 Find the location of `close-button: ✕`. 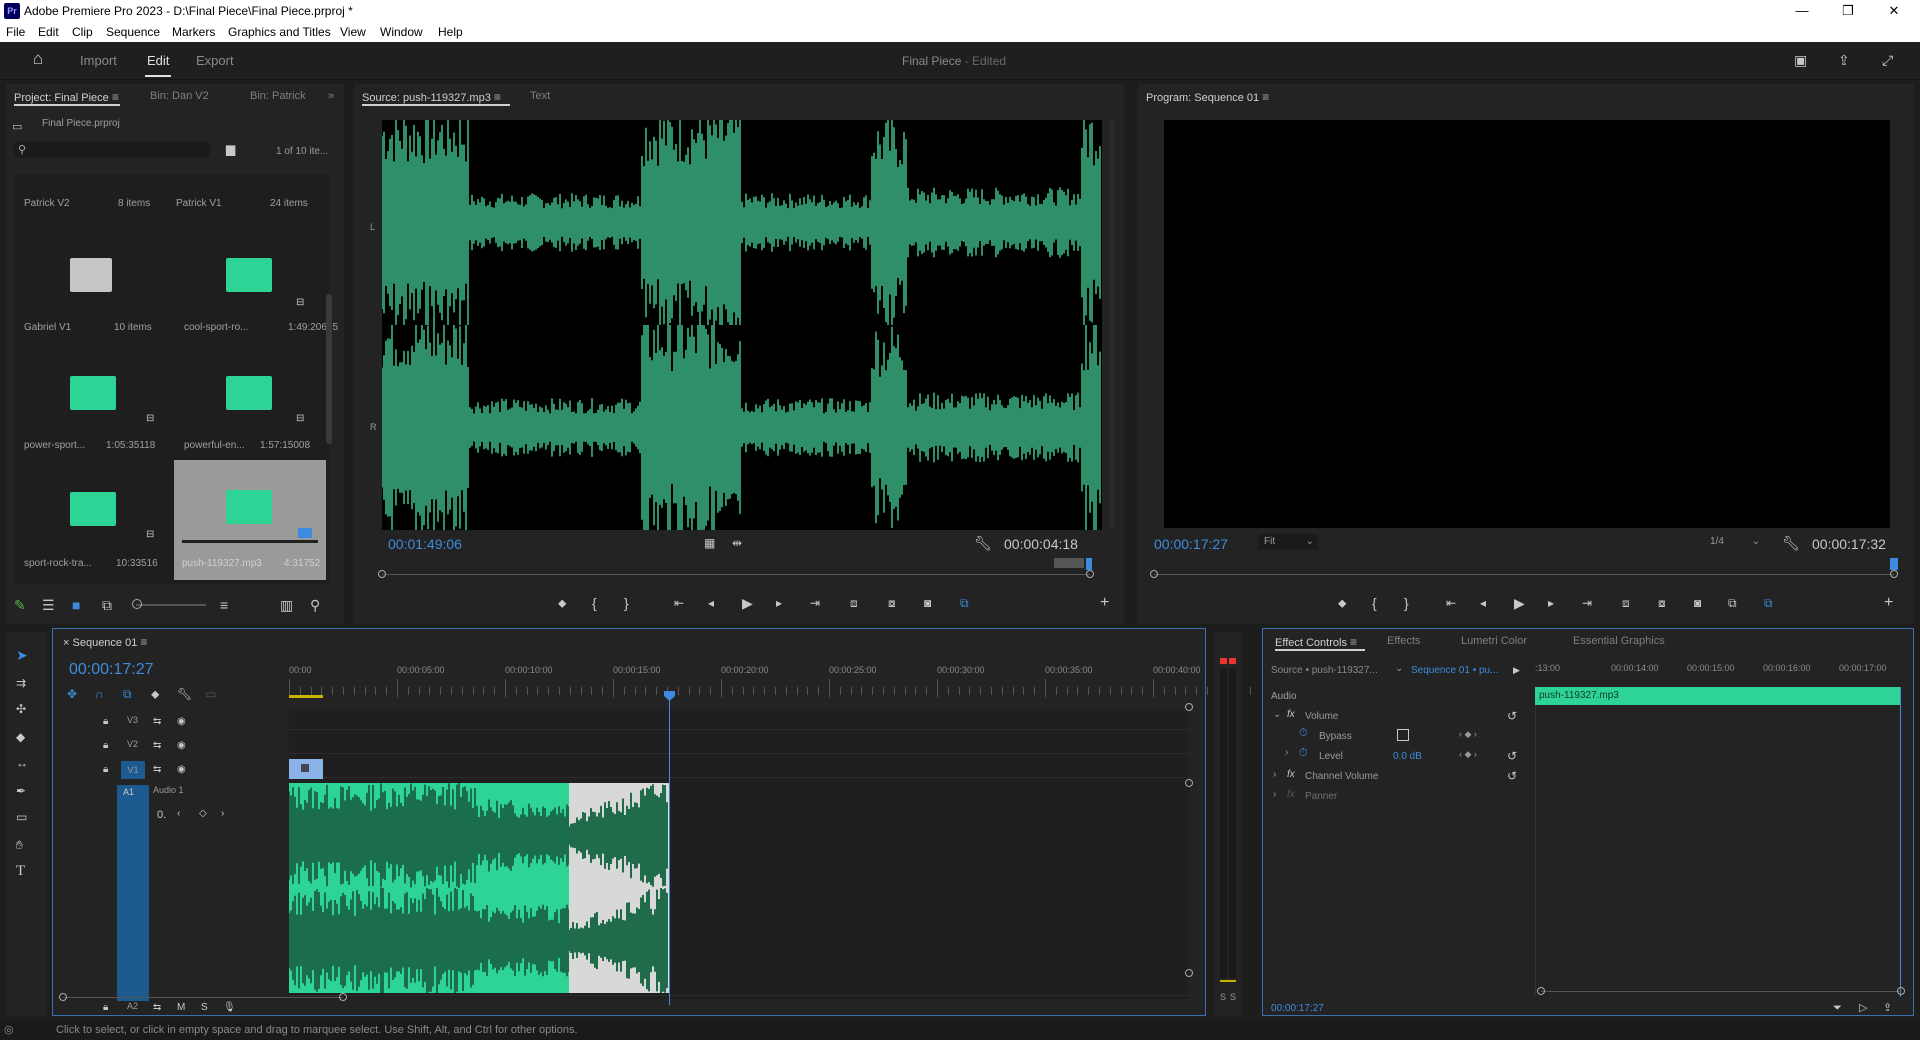

close-button: ✕ is located at coordinates (1894, 11).